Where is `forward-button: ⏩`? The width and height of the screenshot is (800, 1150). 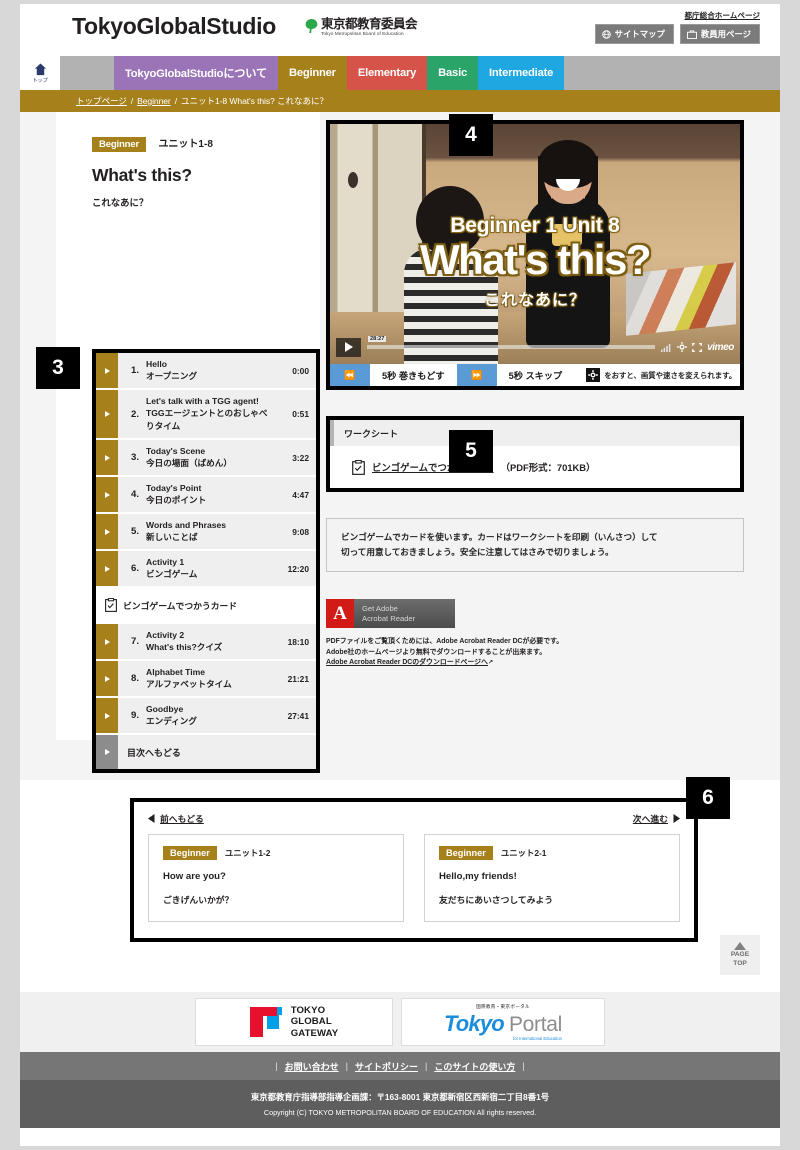
forward-button: ⏩ is located at coordinates (476, 375).